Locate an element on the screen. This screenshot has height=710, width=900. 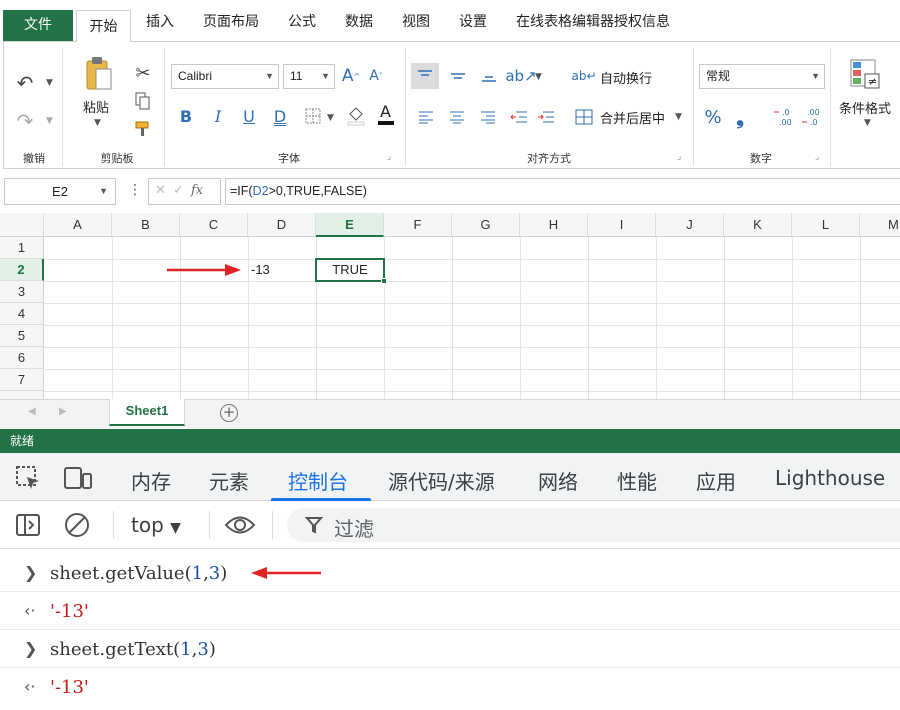
clear-console-icon is located at coordinates (77, 527).